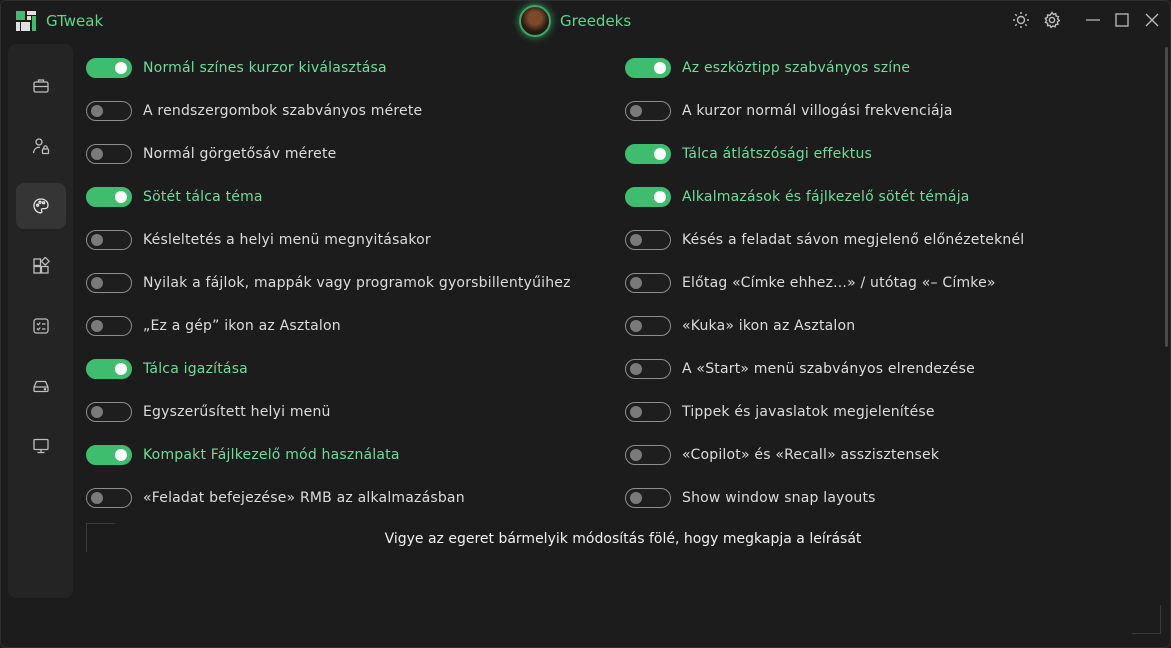 This screenshot has height=648, width=1171. What do you see at coordinates (779, 498) in the screenshot?
I see `option-label: Show window snap layouts` at bounding box center [779, 498].